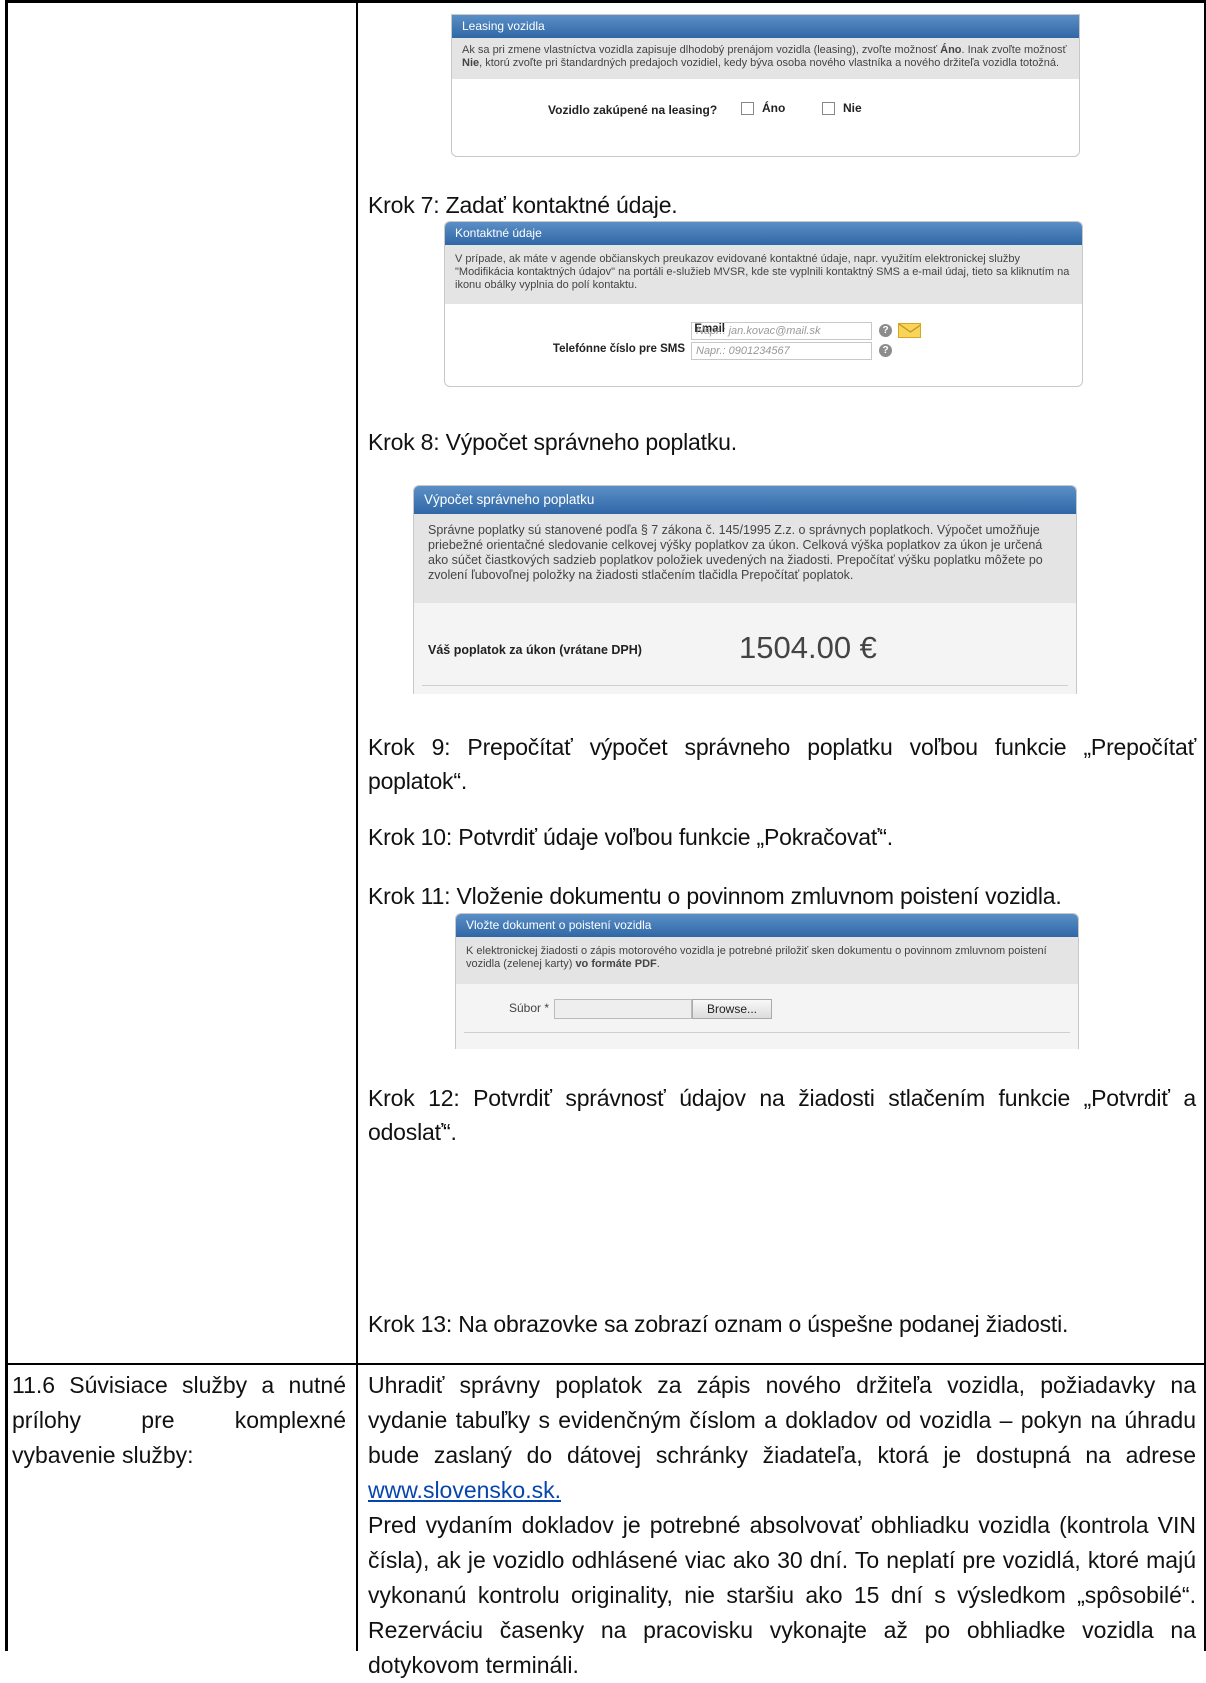 The image size is (1206, 1683). I want to click on step-7: Krok 7: Zadať kontaktné údaje., so click(523, 205).